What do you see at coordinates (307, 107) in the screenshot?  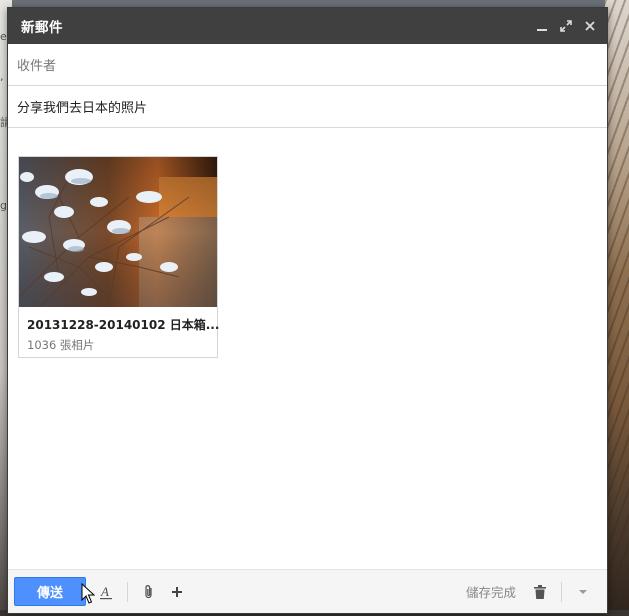 I see `subject-field: 分享我們去日本的照片` at bounding box center [307, 107].